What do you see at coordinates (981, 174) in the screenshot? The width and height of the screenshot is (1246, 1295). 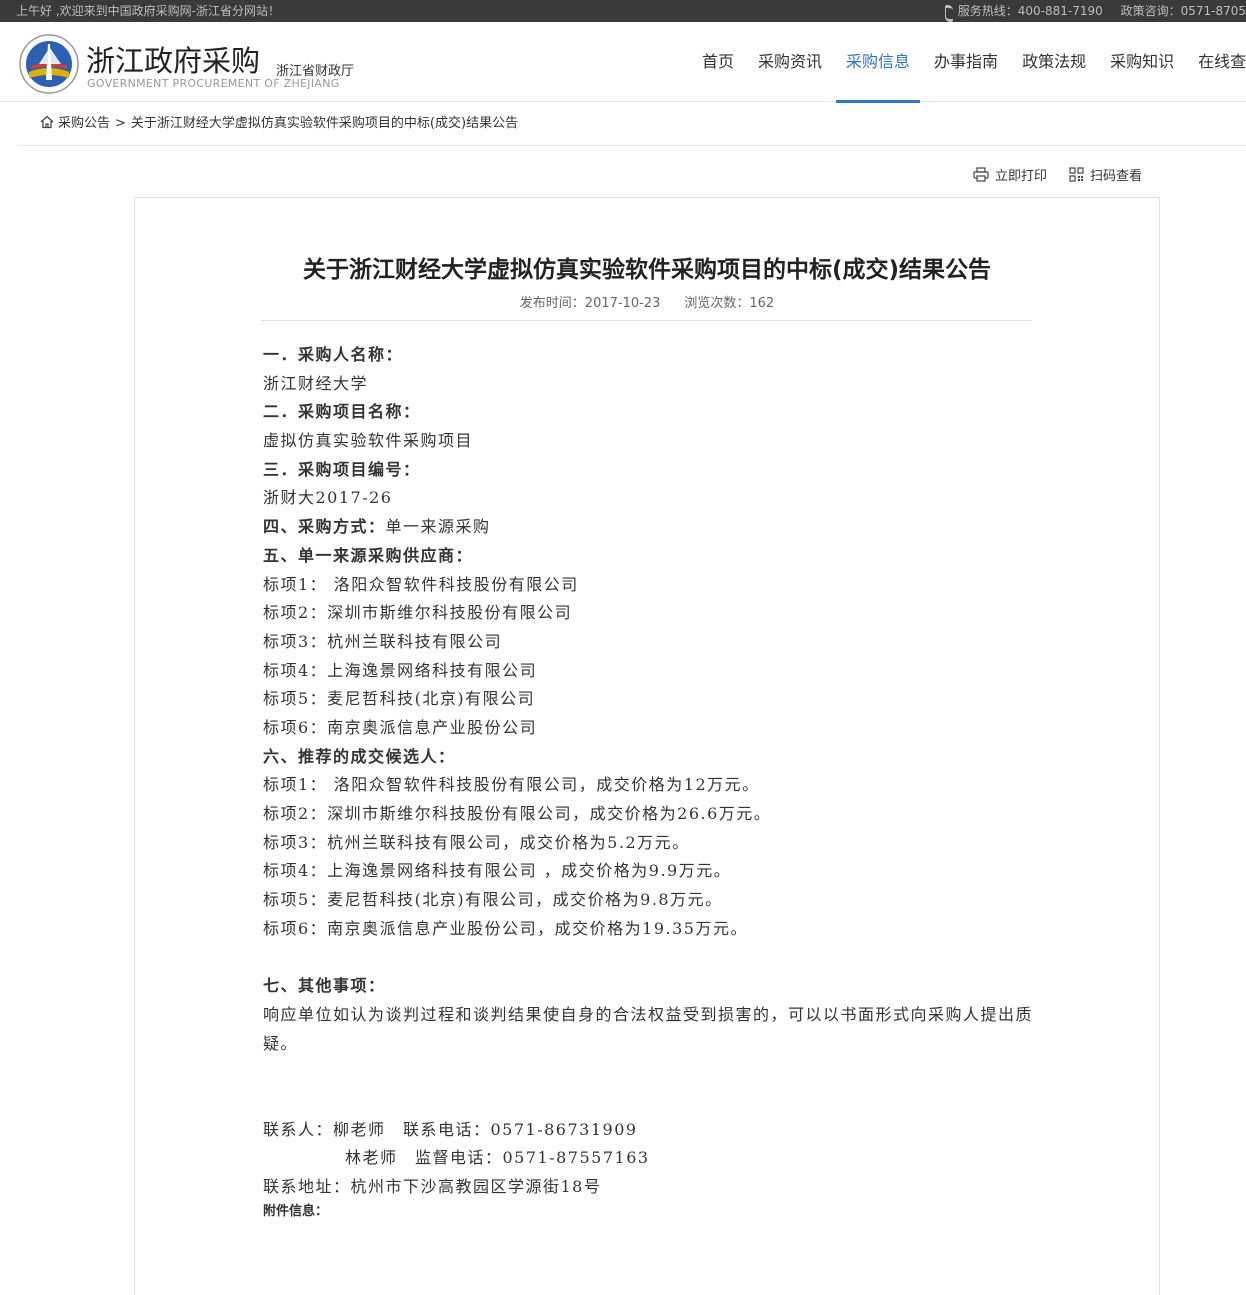 I see `printer-icon` at bounding box center [981, 174].